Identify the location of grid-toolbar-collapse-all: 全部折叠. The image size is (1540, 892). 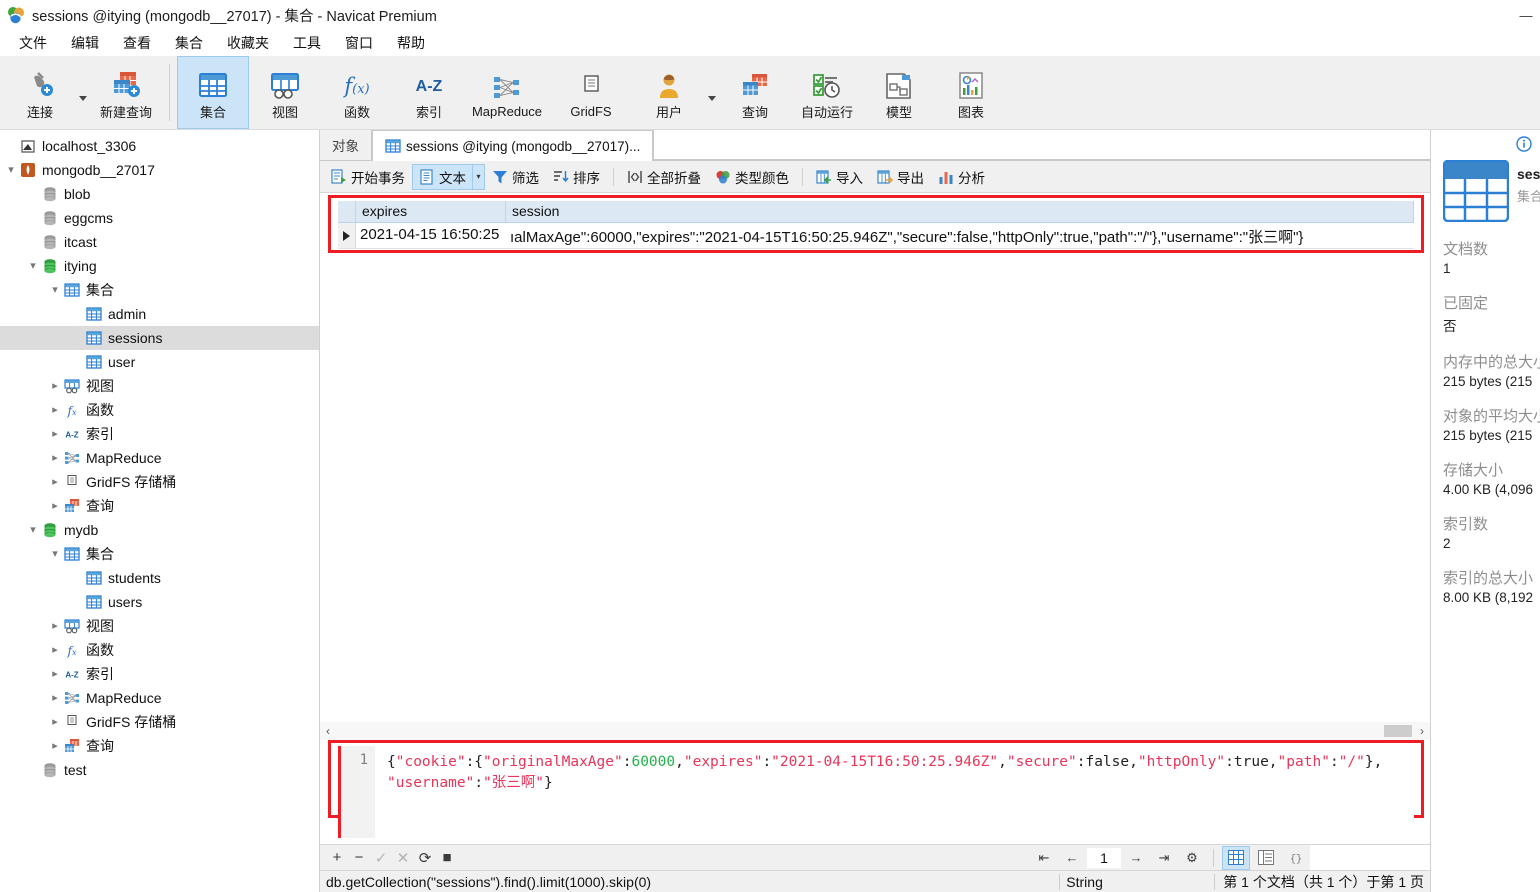
(664, 177).